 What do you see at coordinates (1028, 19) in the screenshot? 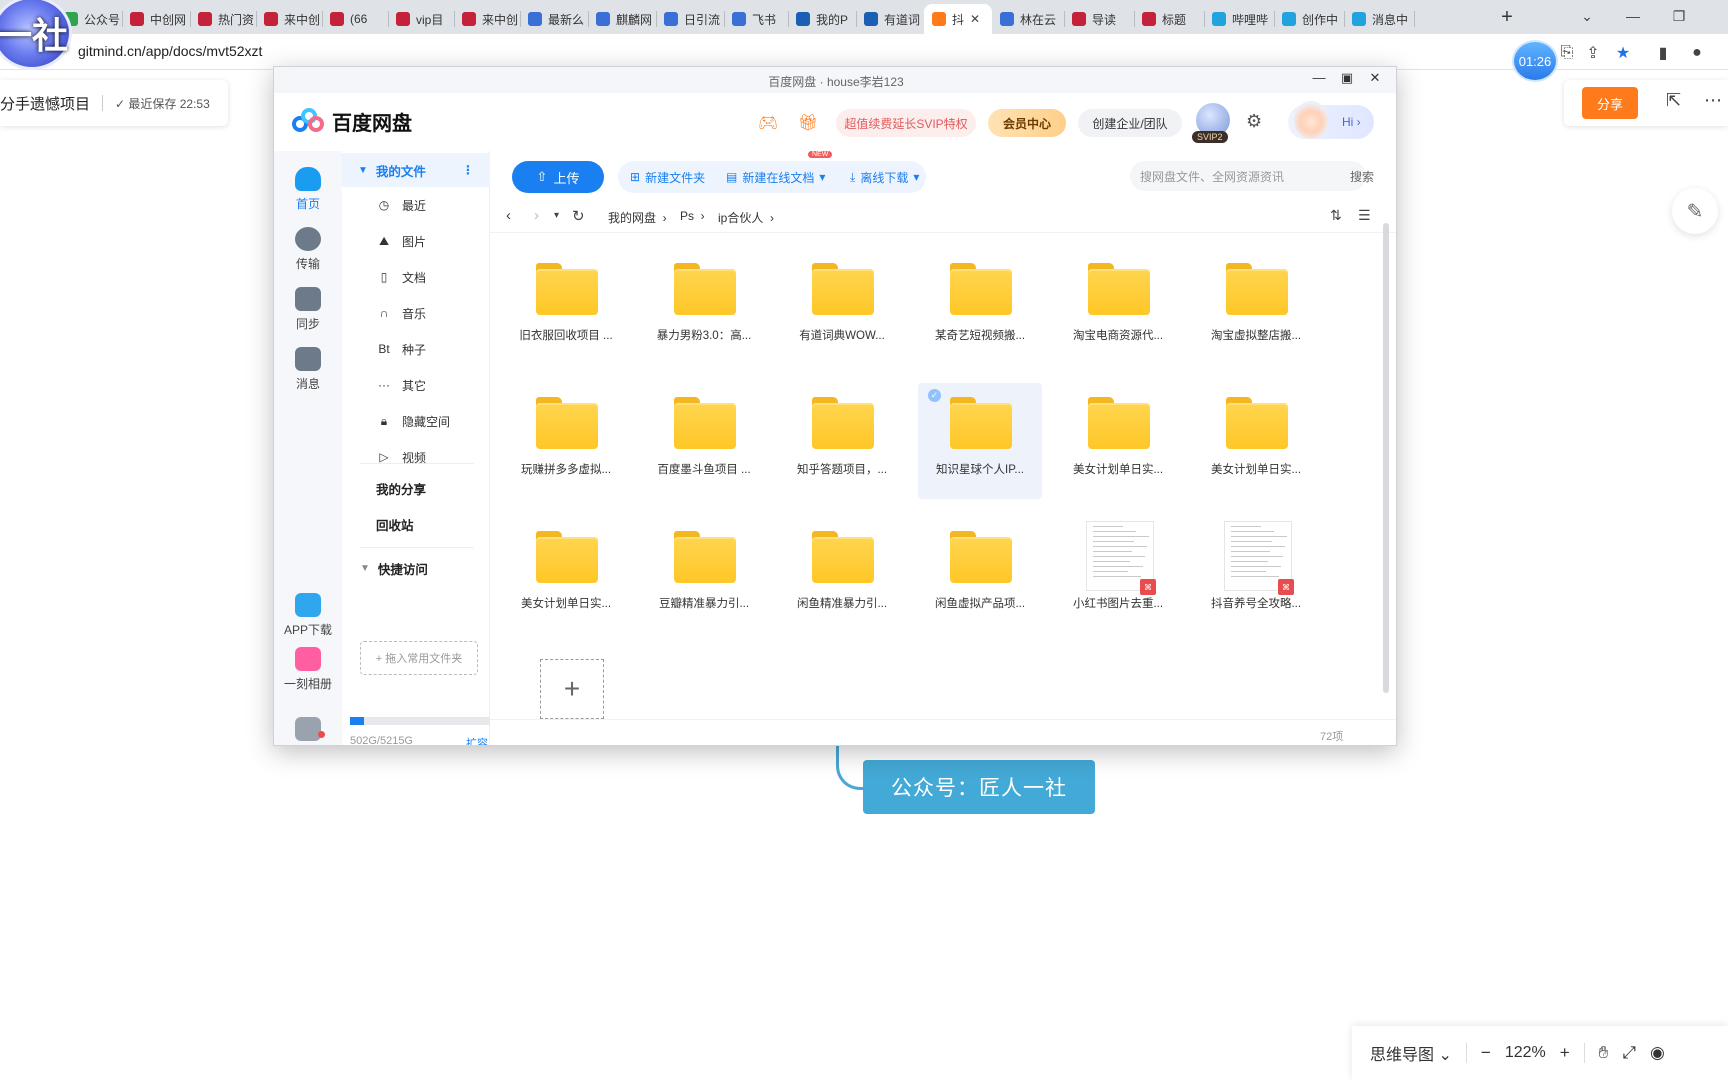
I see `browser-tab: 林在云` at bounding box center [1028, 19].